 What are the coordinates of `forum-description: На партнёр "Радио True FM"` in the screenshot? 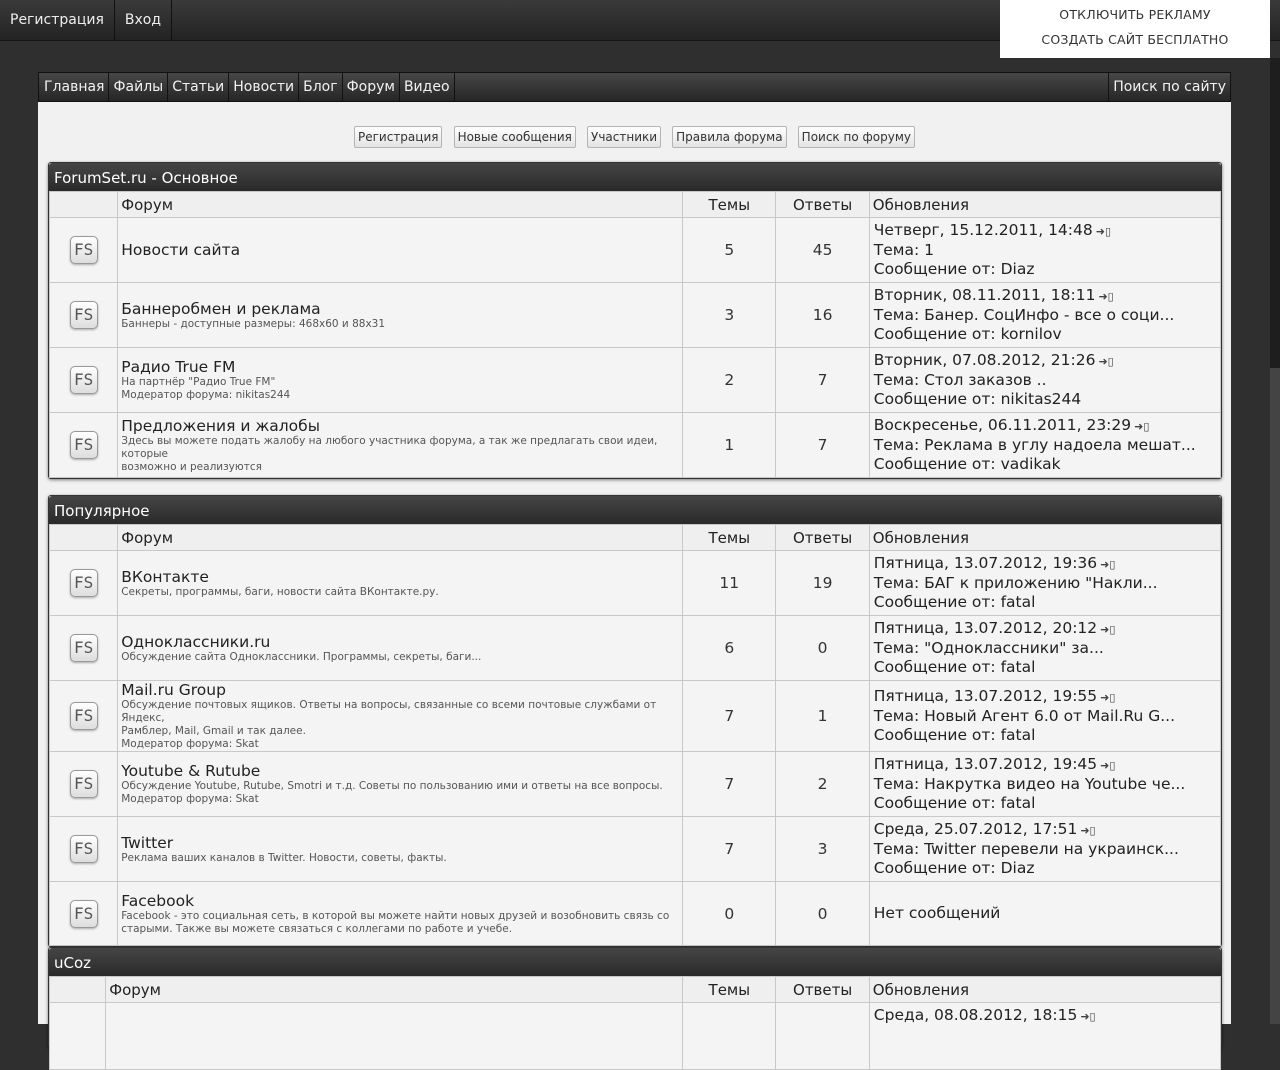 It's located at (198, 382).